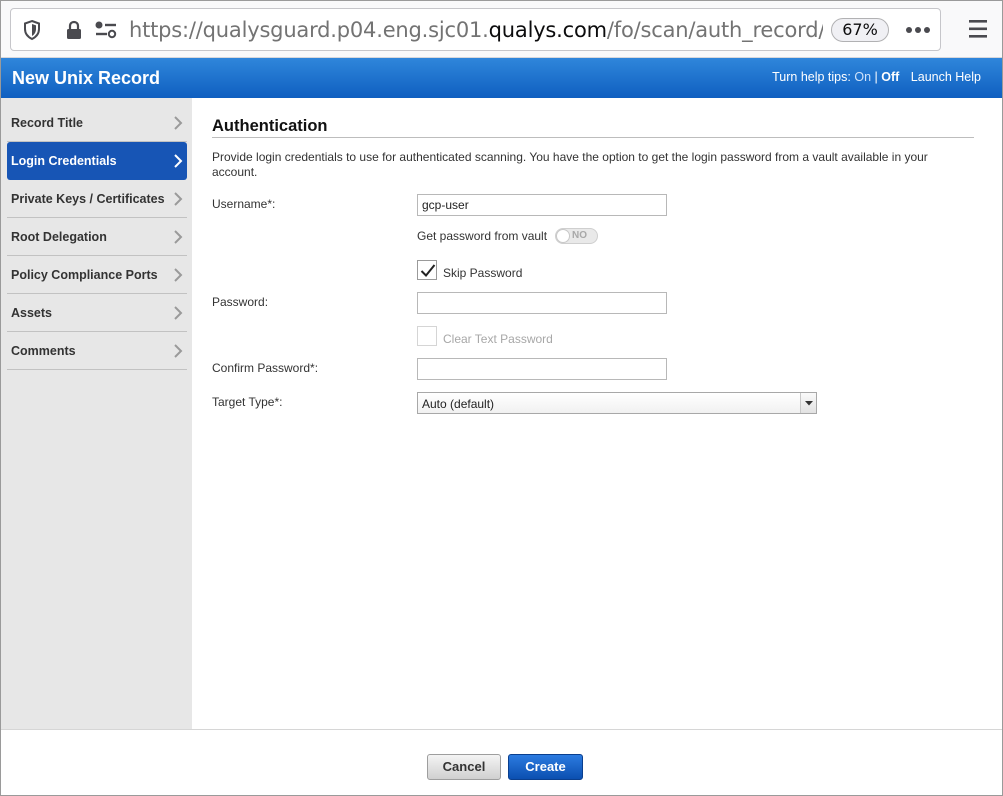 The height and width of the screenshot is (796, 1003). What do you see at coordinates (240, 302) in the screenshot?
I see `password-label: Password:` at bounding box center [240, 302].